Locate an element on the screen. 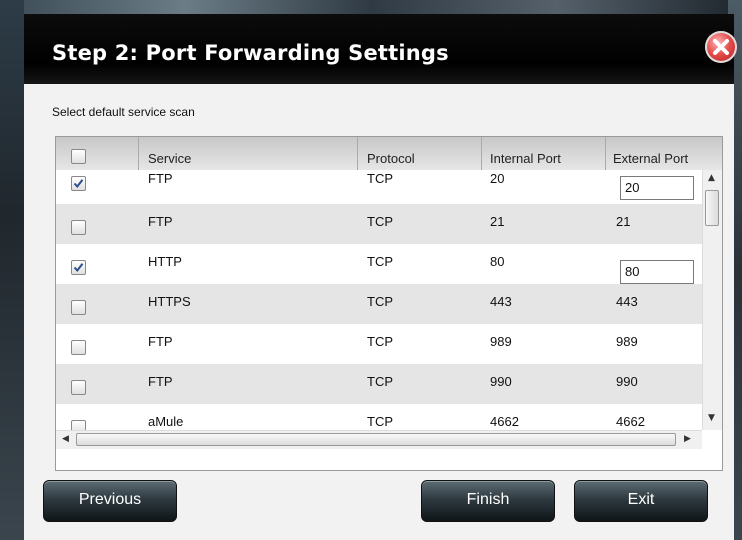  close-button is located at coordinates (721, 47).